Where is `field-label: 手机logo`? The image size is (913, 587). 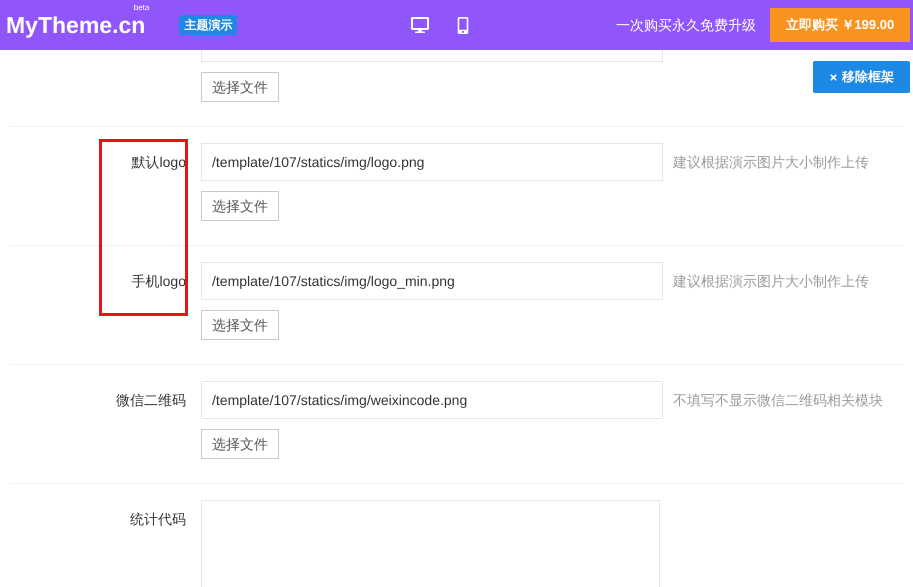
field-label: 手机logo is located at coordinates (159, 281).